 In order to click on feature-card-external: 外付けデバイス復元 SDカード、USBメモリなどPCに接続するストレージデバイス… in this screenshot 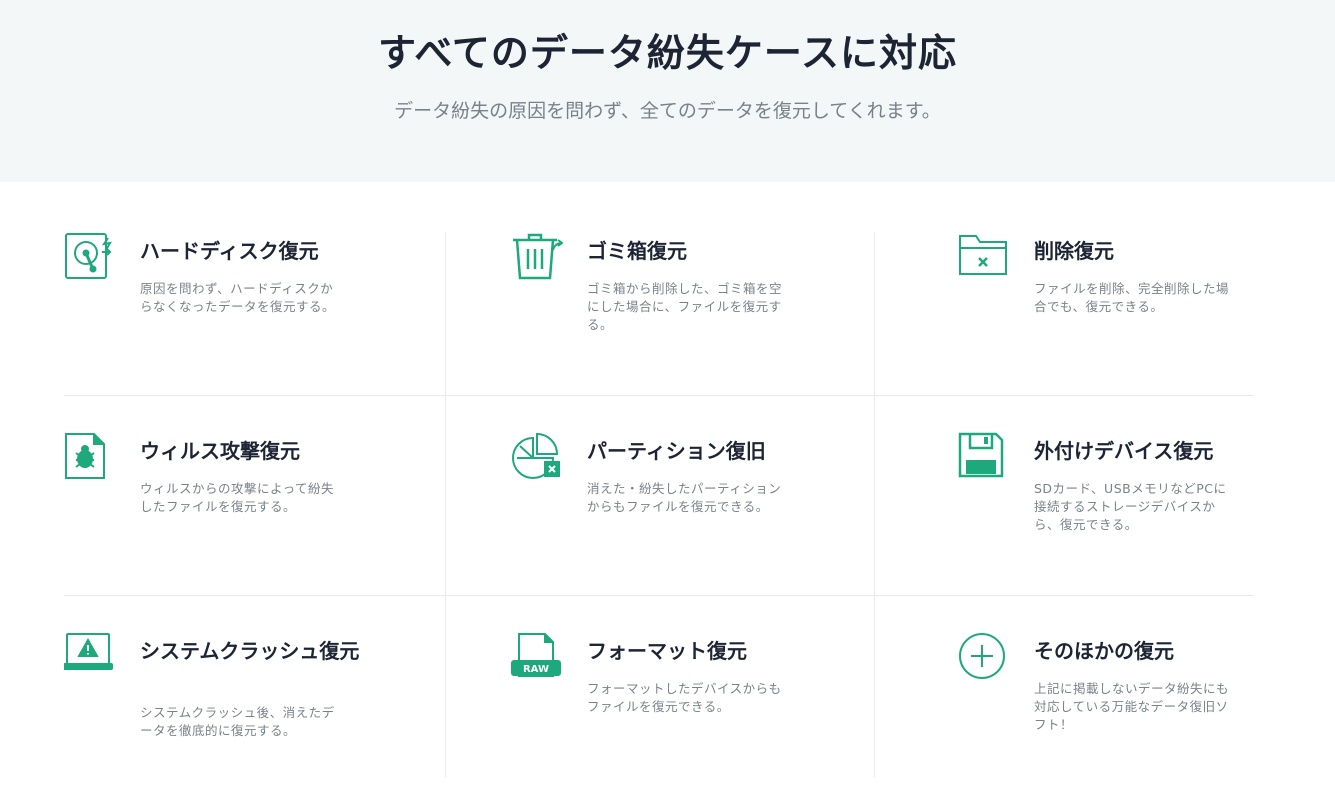, I will do `click(1146, 522)`.